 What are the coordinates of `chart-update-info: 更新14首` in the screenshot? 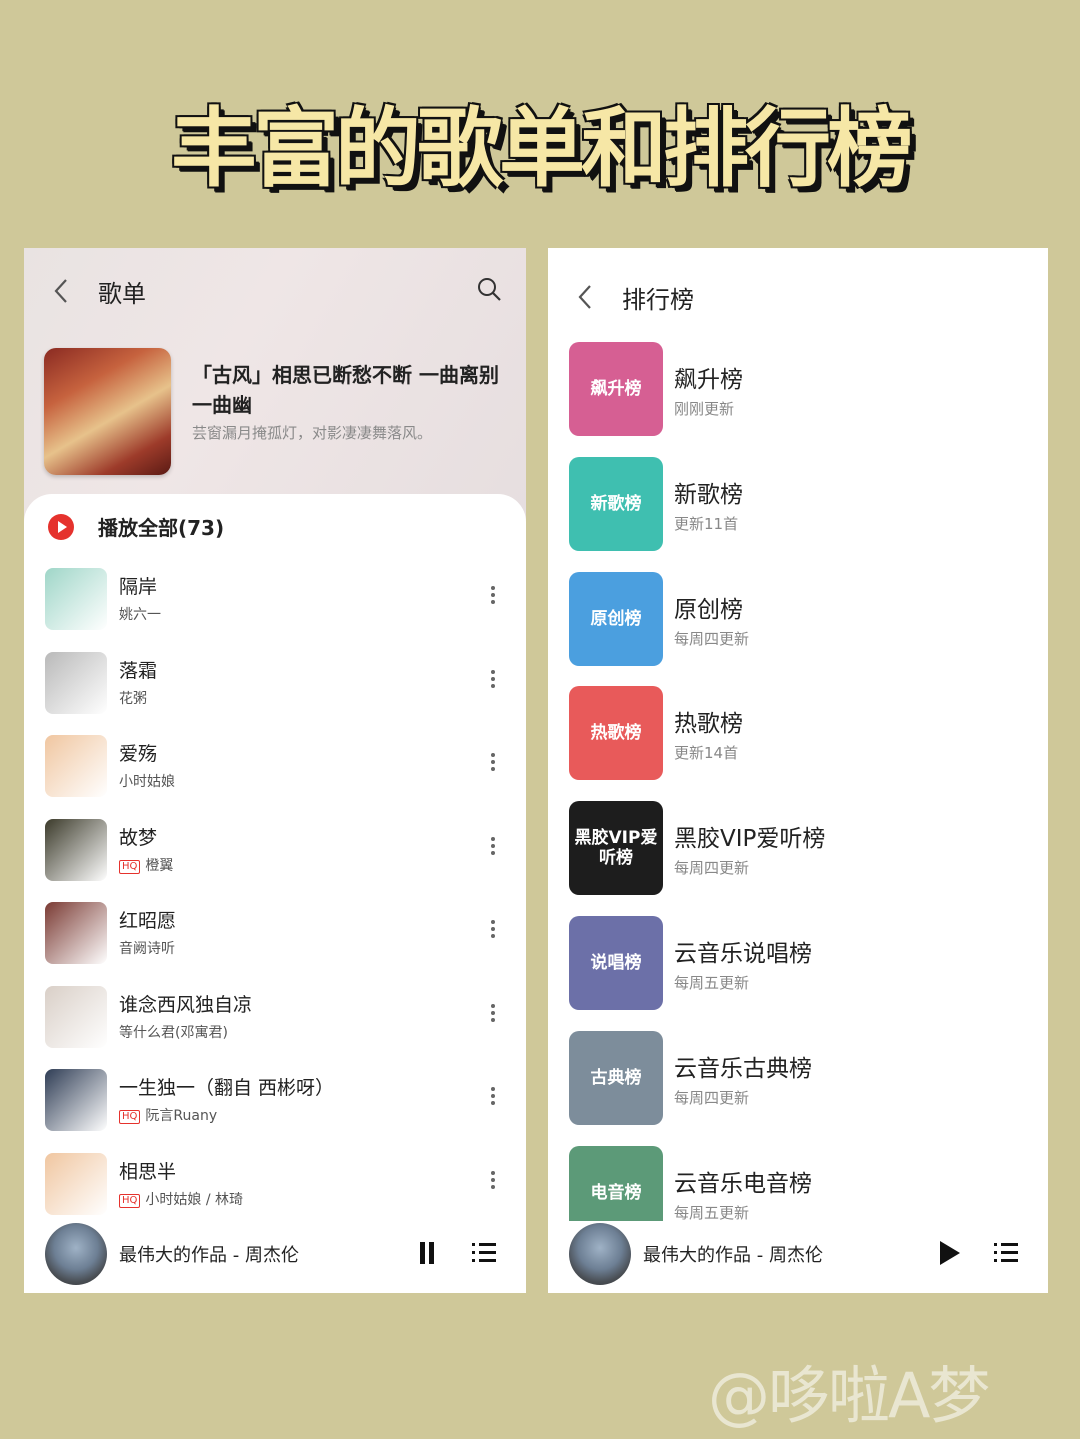 It's located at (706, 753).